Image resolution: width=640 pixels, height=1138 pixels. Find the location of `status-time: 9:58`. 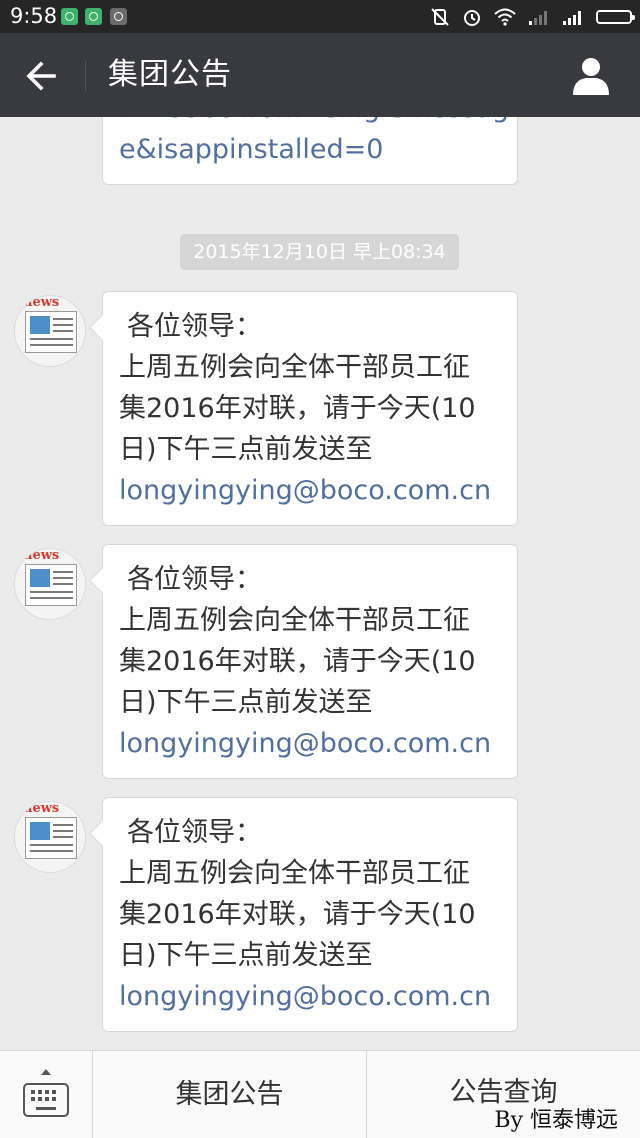

status-time: 9:58 is located at coordinates (34, 16).